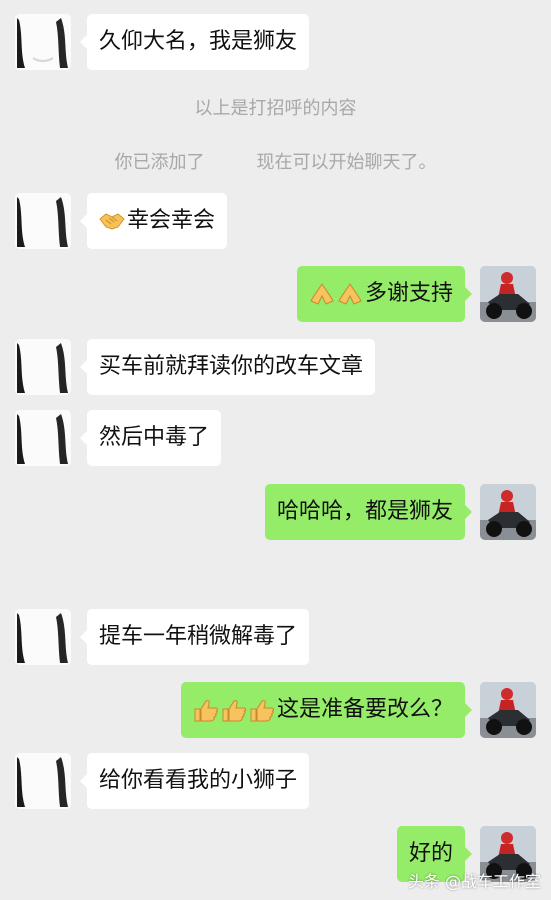 This screenshot has width=551, height=900. What do you see at coordinates (364, 709) in the screenshot?
I see `message-text: 这是准备要改么？` at bounding box center [364, 709].